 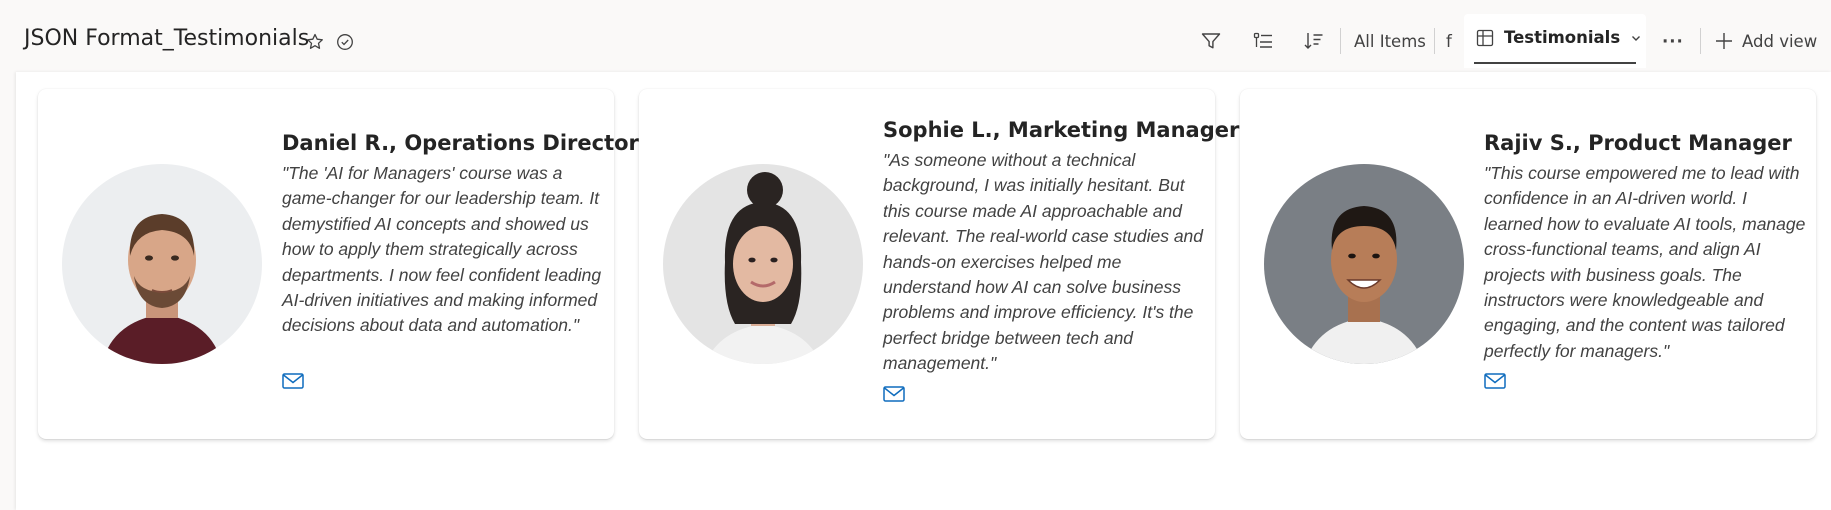 What do you see at coordinates (1555, 63) in the screenshot?
I see `tab-underline` at bounding box center [1555, 63].